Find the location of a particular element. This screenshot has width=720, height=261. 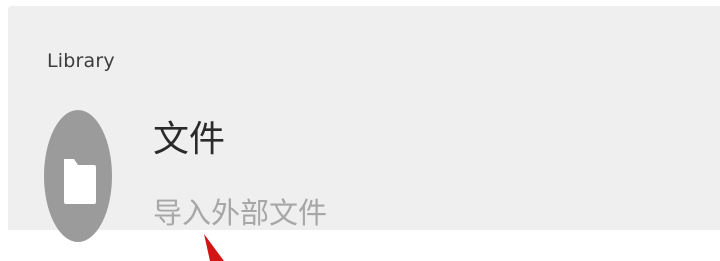

folder-avatar is located at coordinates (78, 176).